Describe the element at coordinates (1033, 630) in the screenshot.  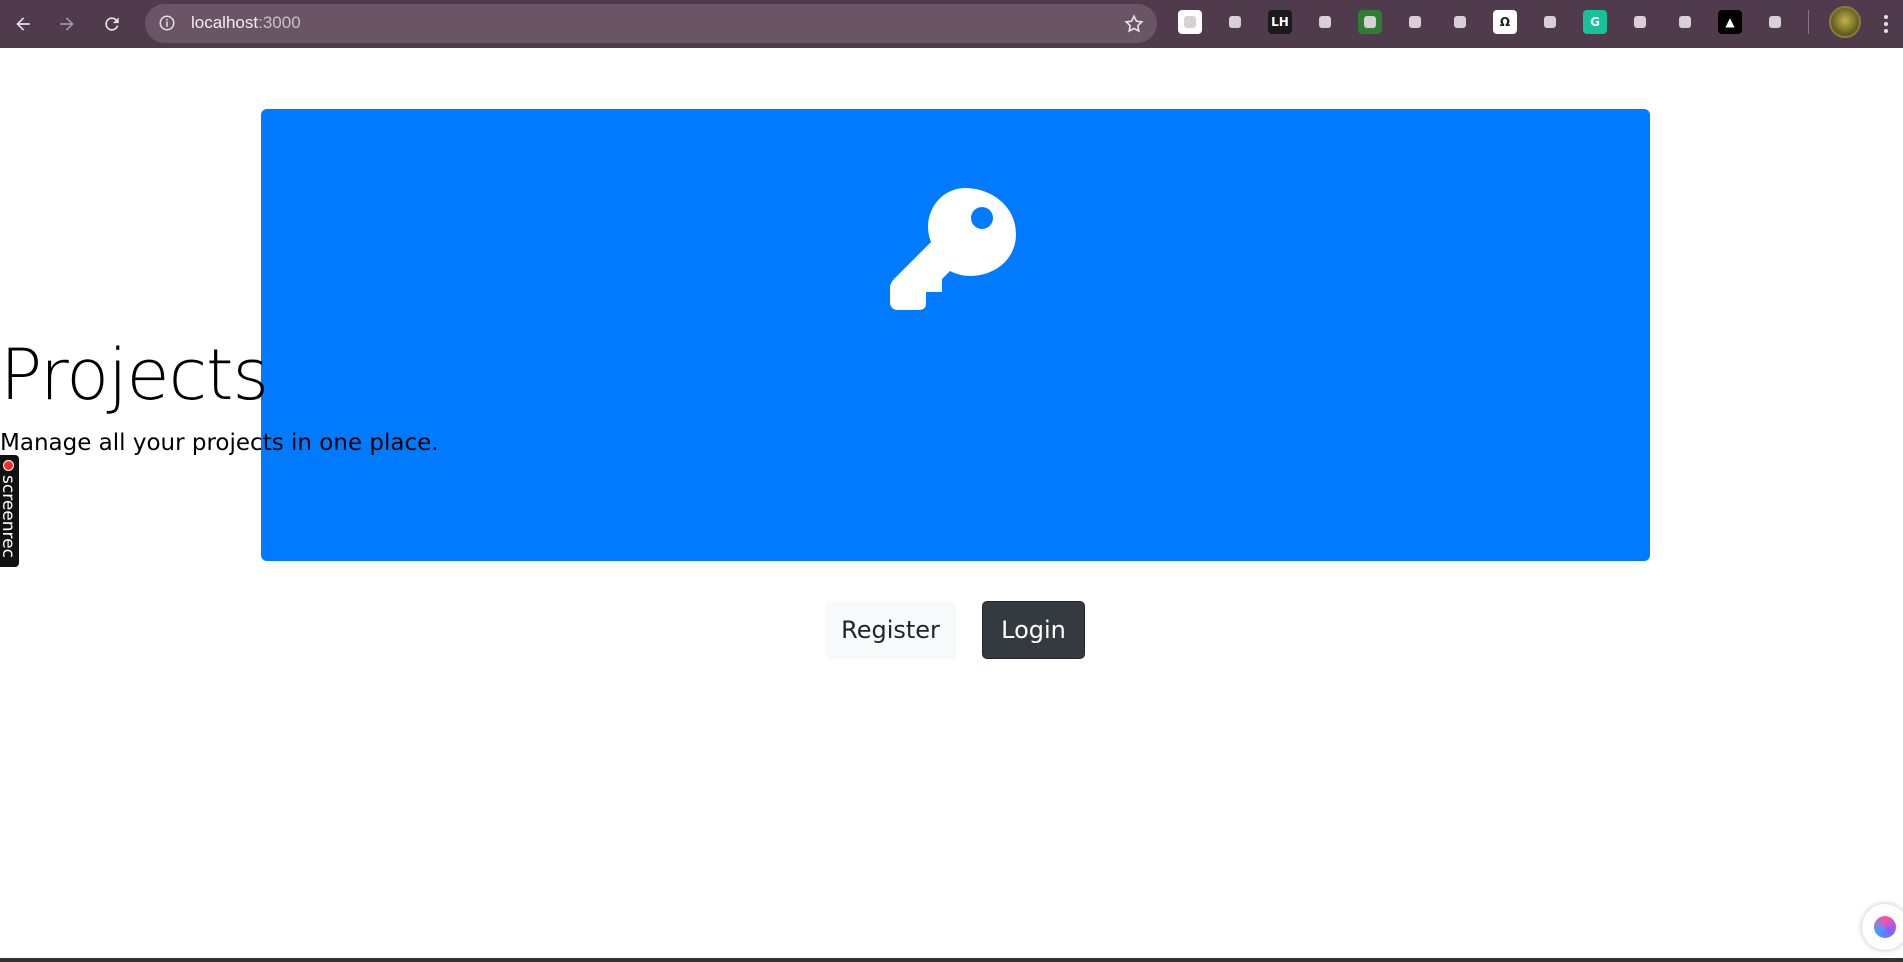
I see `login-button: Login` at that location.